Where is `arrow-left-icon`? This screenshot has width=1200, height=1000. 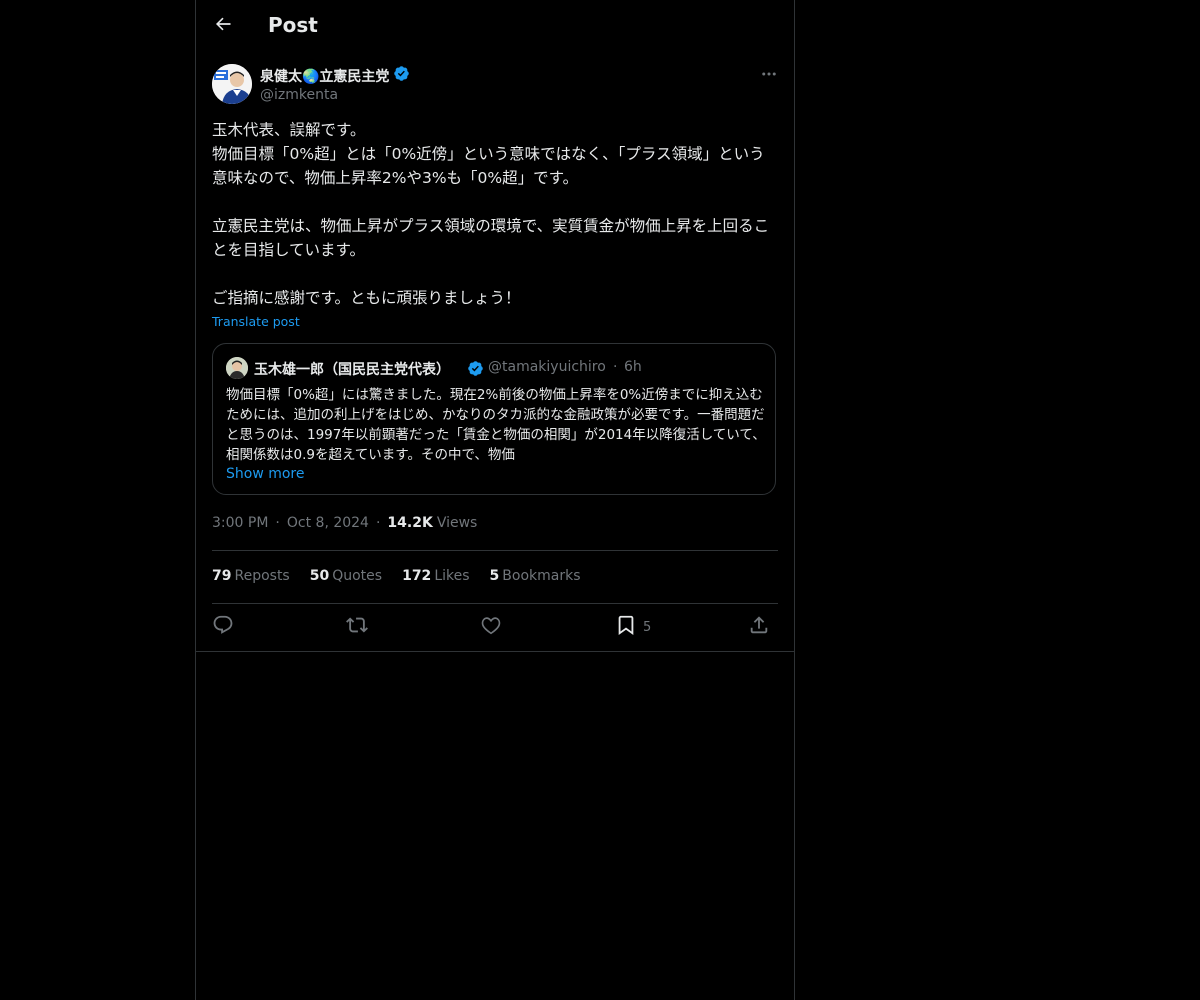 arrow-left-icon is located at coordinates (223, 26).